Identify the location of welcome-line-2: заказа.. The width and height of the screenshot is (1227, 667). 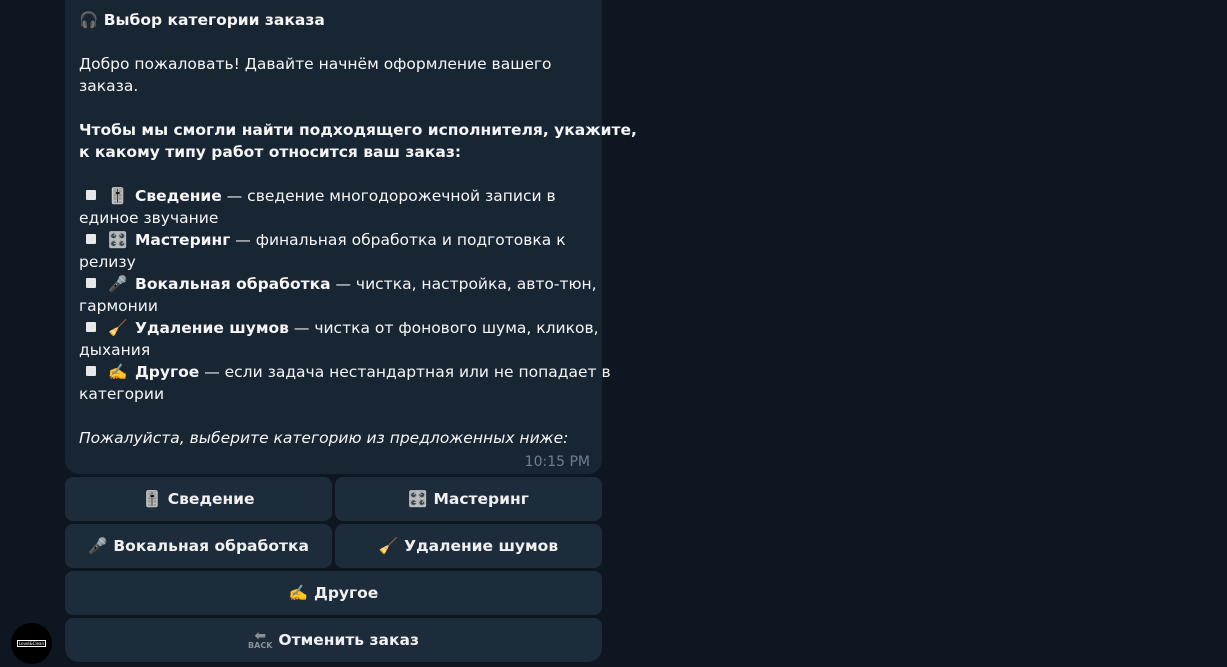
(109, 86).